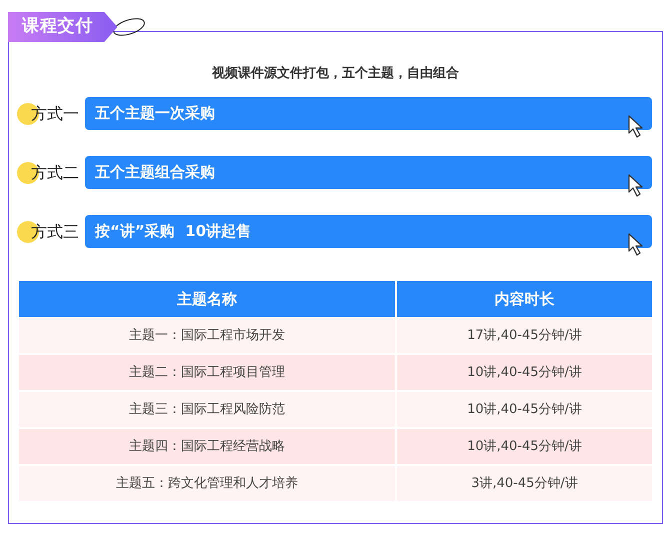  I want to click on subtitle: 视频课件源文件打包，五个主题，自由组合, so click(335, 73).